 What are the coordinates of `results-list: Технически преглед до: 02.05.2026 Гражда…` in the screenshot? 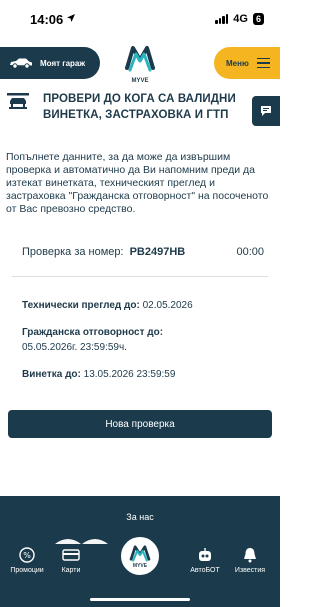 It's located at (144, 346).